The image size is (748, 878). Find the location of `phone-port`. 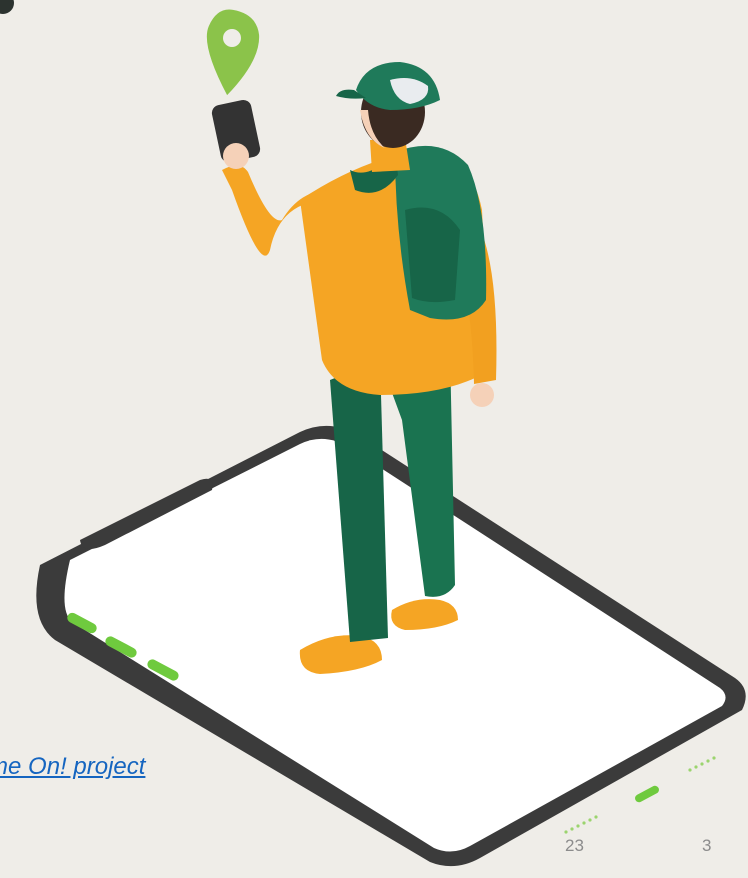

phone-port is located at coordinates (647, 794).